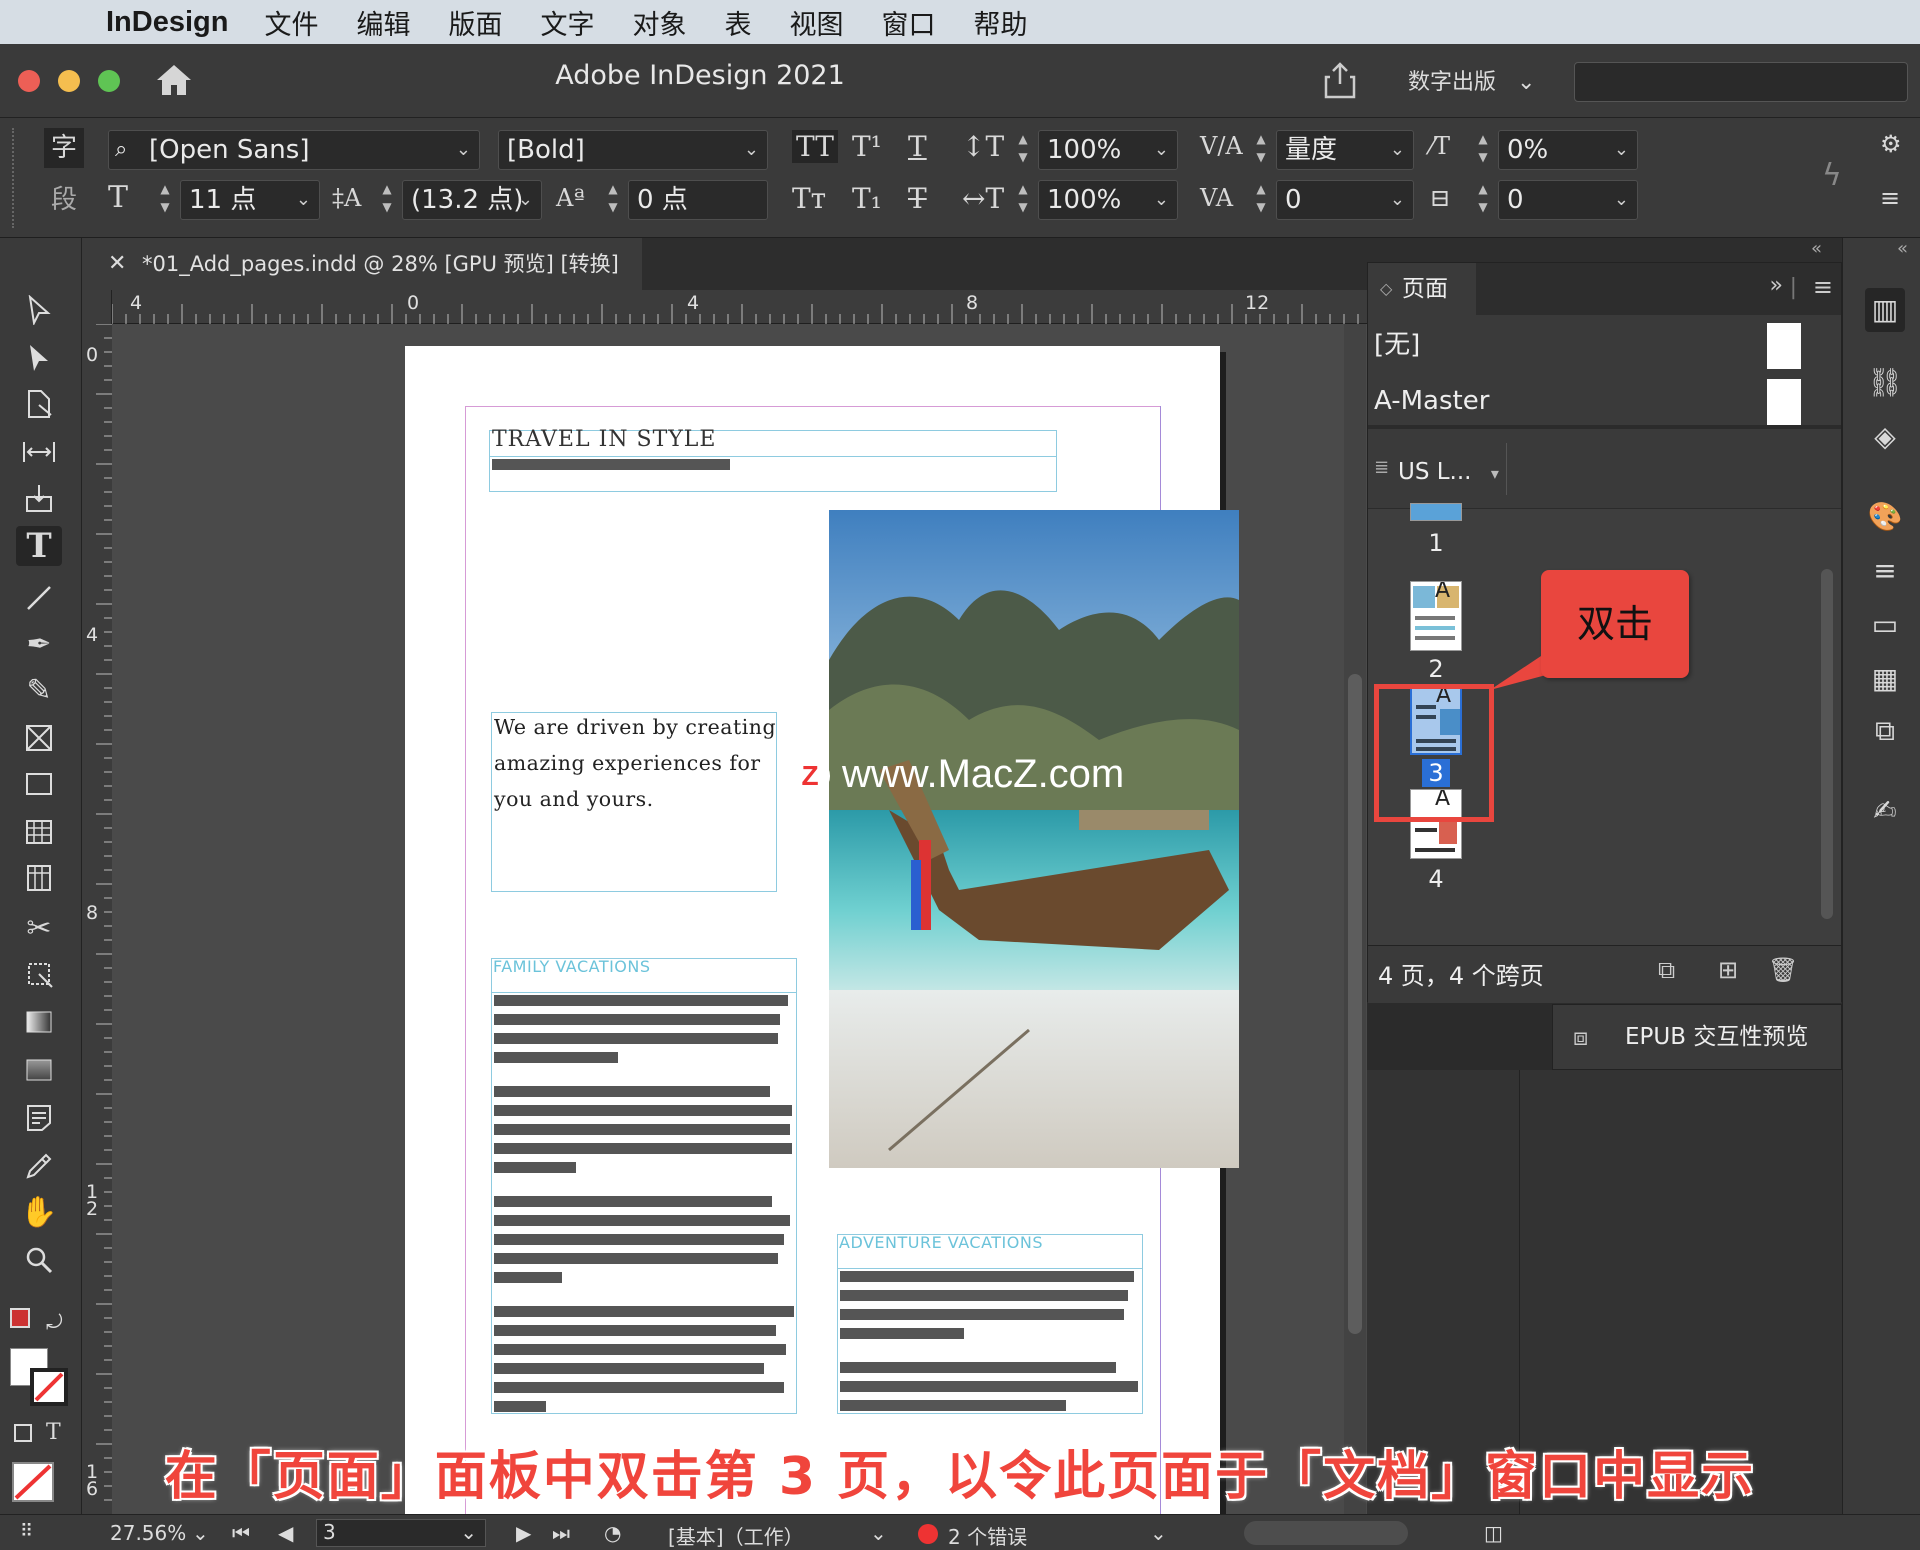 Image resolution: width=1920 pixels, height=1550 pixels. What do you see at coordinates (39, 690) in the screenshot?
I see `pencil-tool-icon: ✎` at bounding box center [39, 690].